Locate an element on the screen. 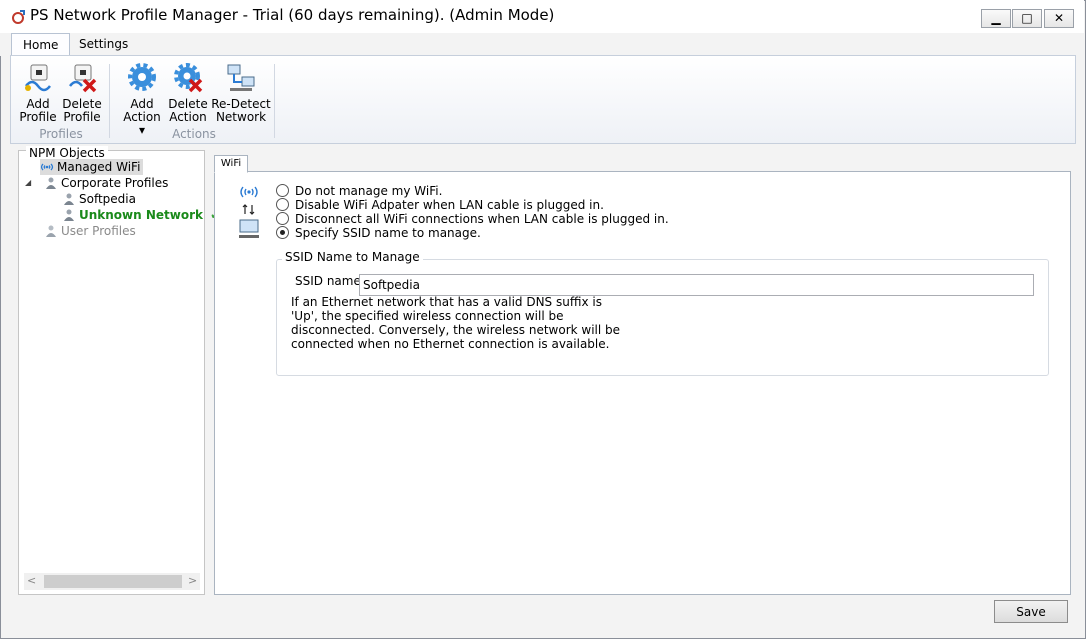 The height and width of the screenshot is (639, 1086). tree-item-softpedia: Softpedia is located at coordinates (99, 199).